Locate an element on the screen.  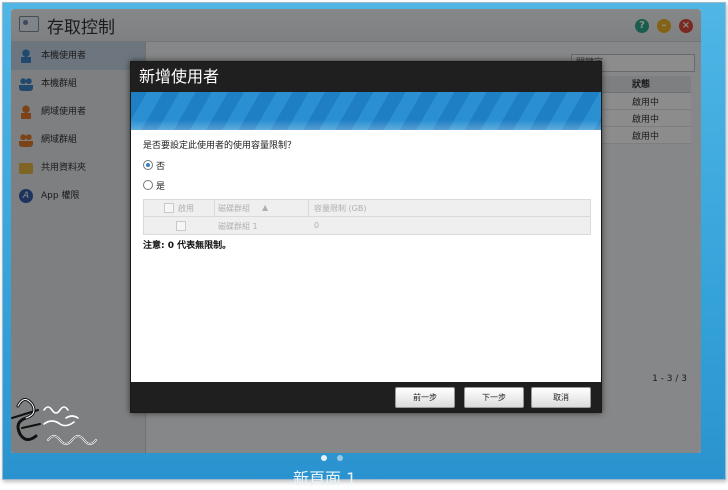
next-step-button: 下一步 is located at coordinates (494, 397).